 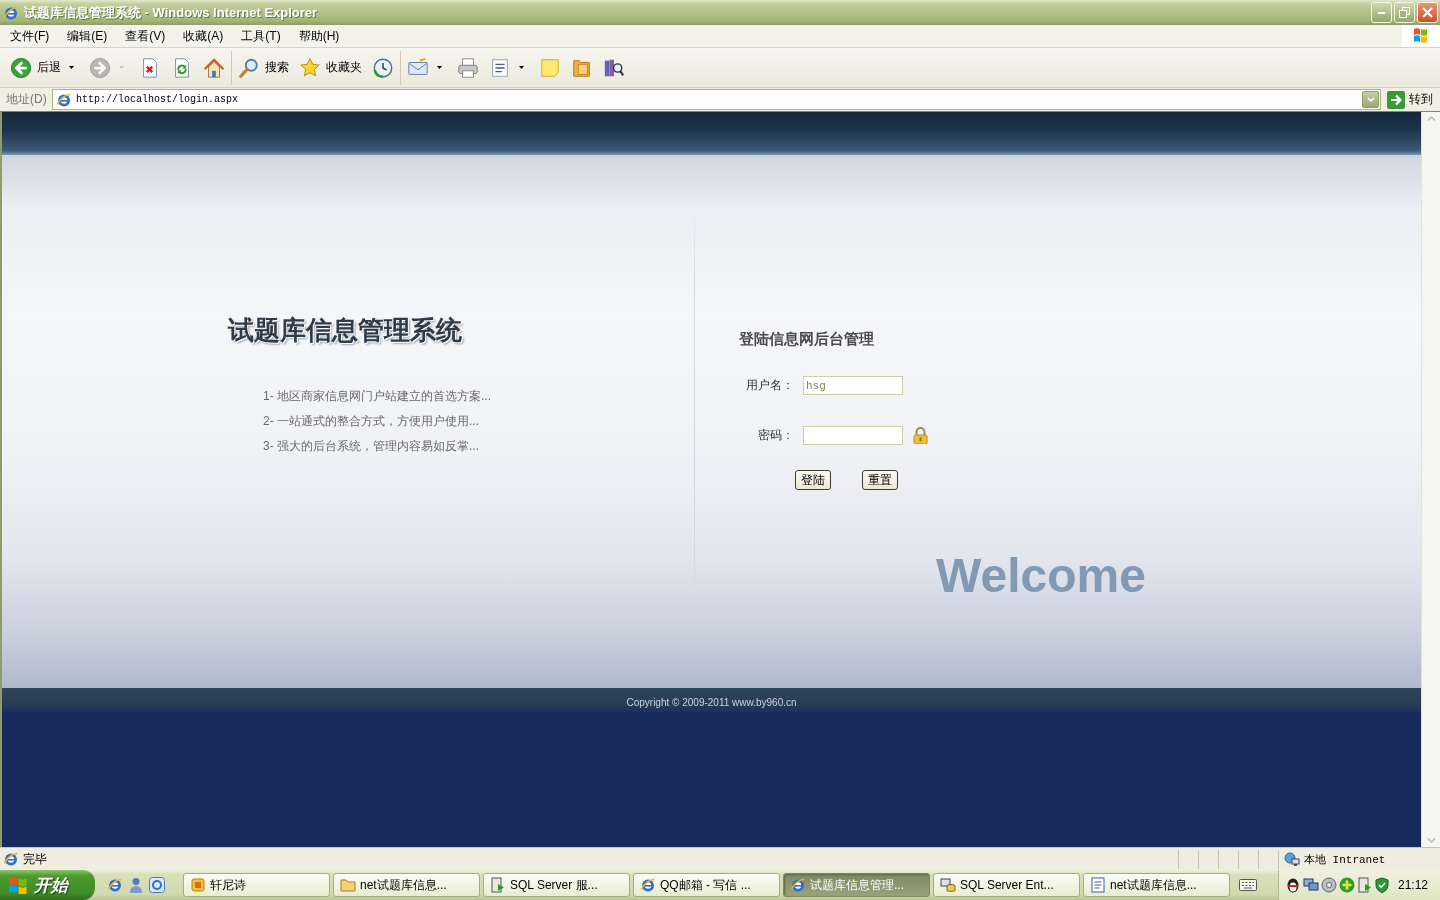 I want to click on restore-icon, so click(x=1404, y=12).